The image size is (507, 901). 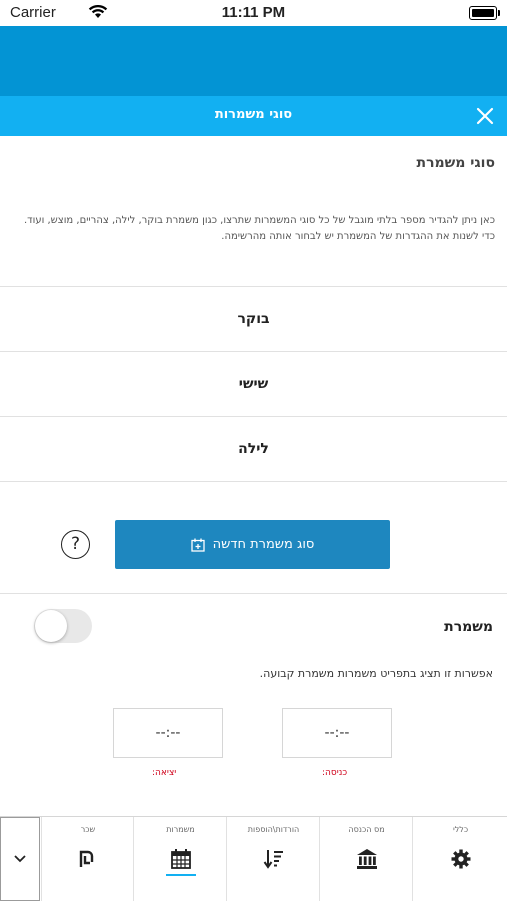 I want to click on new-shift-type-button: סוג משמרת חדשה, so click(x=252, y=544).